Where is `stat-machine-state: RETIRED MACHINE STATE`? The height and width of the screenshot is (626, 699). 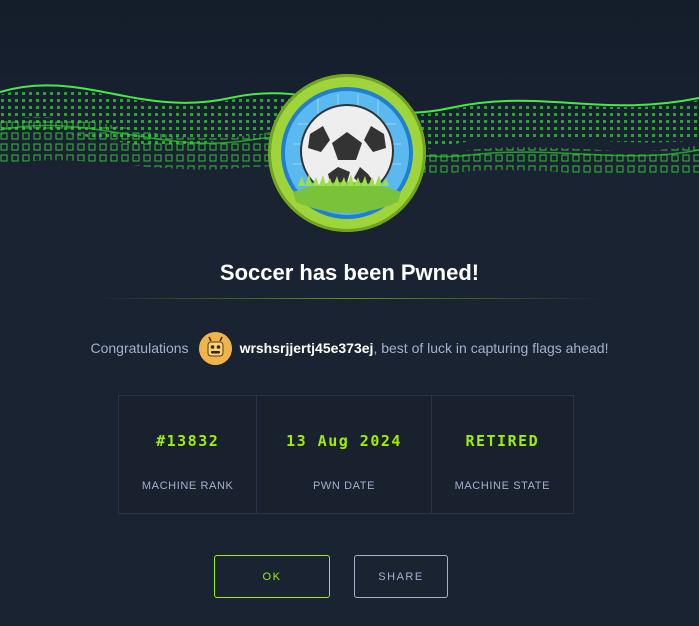
stat-machine-state: RETIRED MACHINE STATE is located at coordinates (502, 454).